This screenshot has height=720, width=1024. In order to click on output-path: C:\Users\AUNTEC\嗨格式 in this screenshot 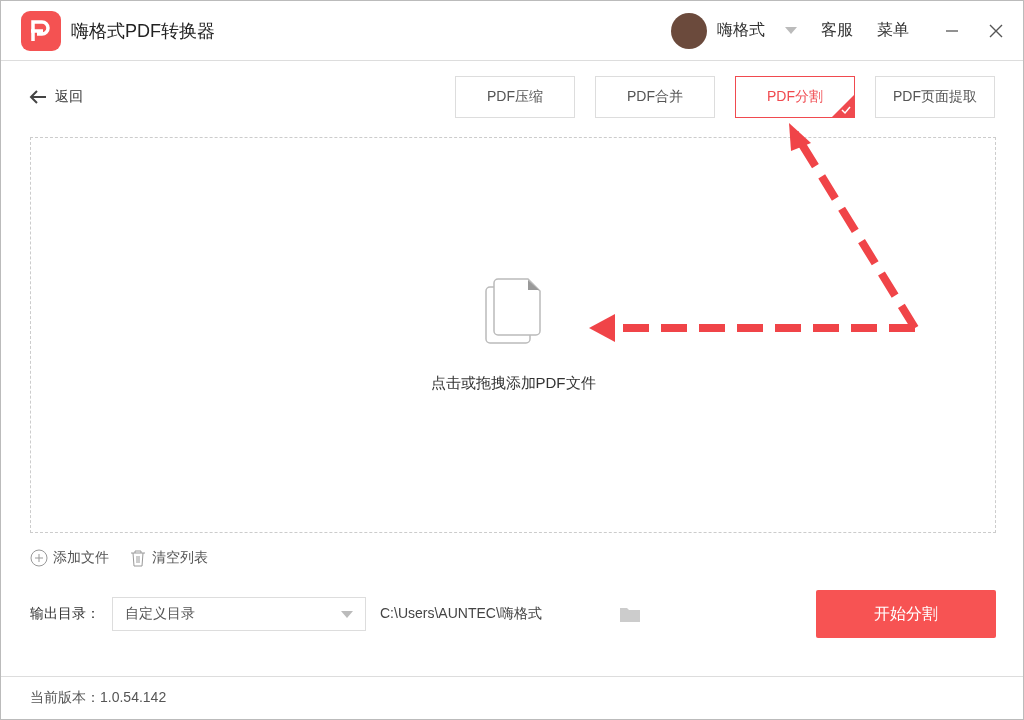, I will do `click(461, 614)`.